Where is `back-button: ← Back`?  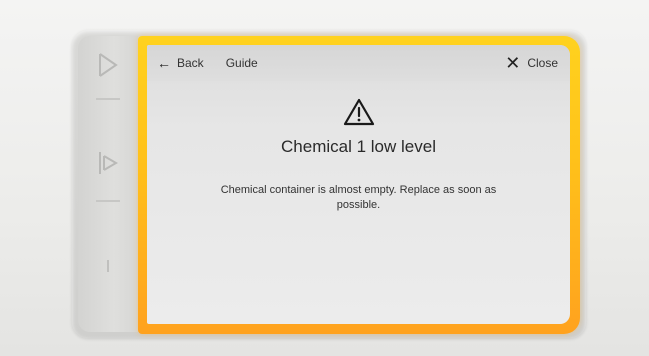
back-button: ← Back is located at coordinates (180, 63).